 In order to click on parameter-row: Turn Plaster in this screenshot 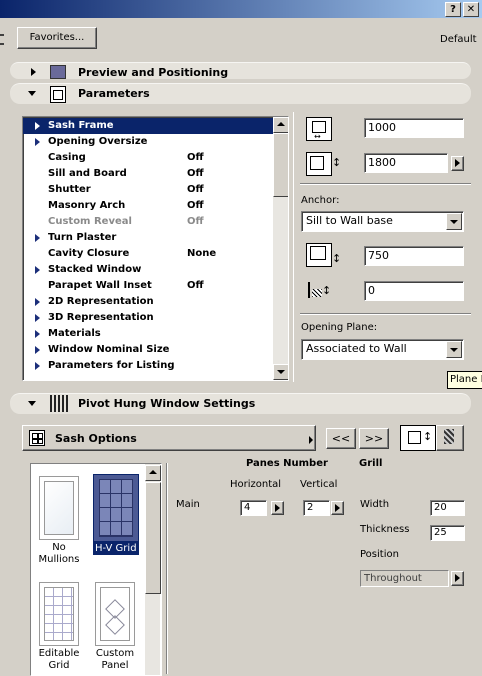, I will do `click(148, 238)`.